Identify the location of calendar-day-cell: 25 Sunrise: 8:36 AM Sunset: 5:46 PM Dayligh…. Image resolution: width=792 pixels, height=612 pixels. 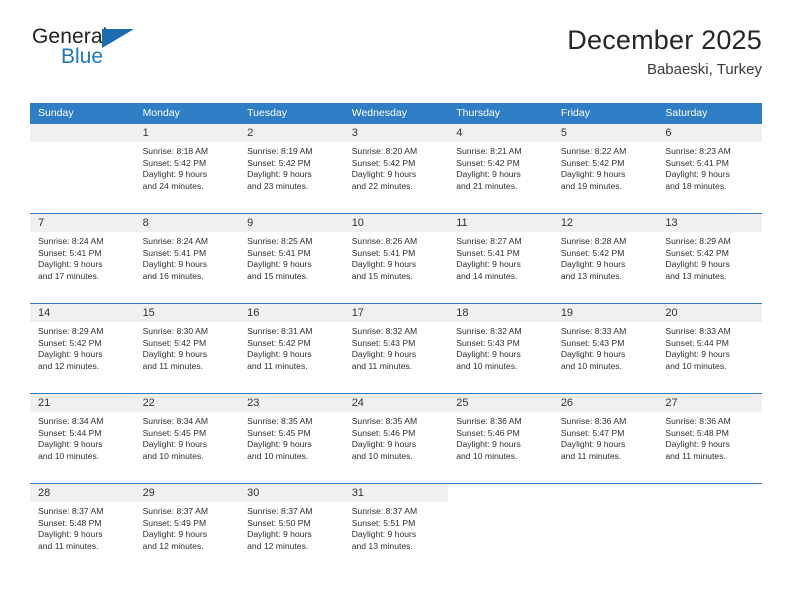
(500, 438).